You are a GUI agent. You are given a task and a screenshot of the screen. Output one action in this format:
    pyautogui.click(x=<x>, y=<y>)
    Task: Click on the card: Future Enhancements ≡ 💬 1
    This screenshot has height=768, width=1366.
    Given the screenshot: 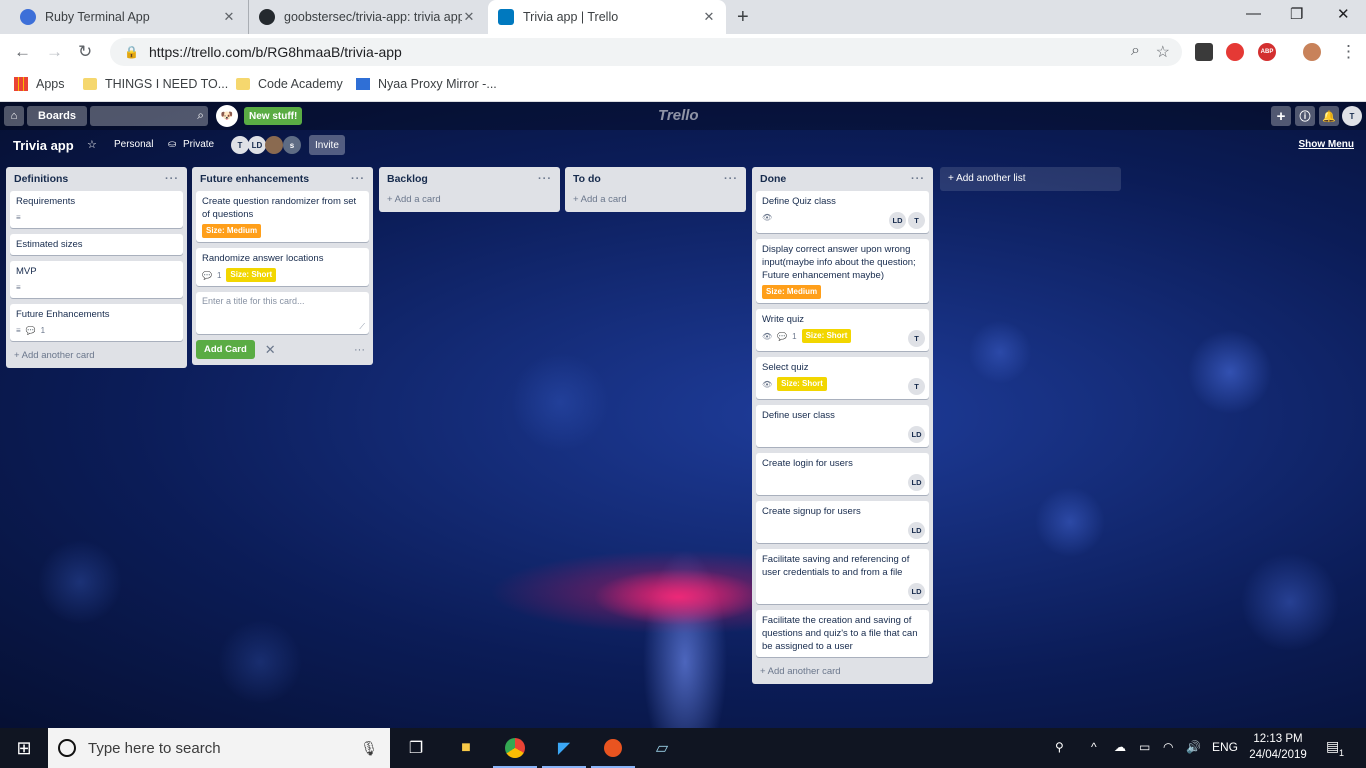 What is the action you would take?
    pyautogui.click(x=96, y=322)
    